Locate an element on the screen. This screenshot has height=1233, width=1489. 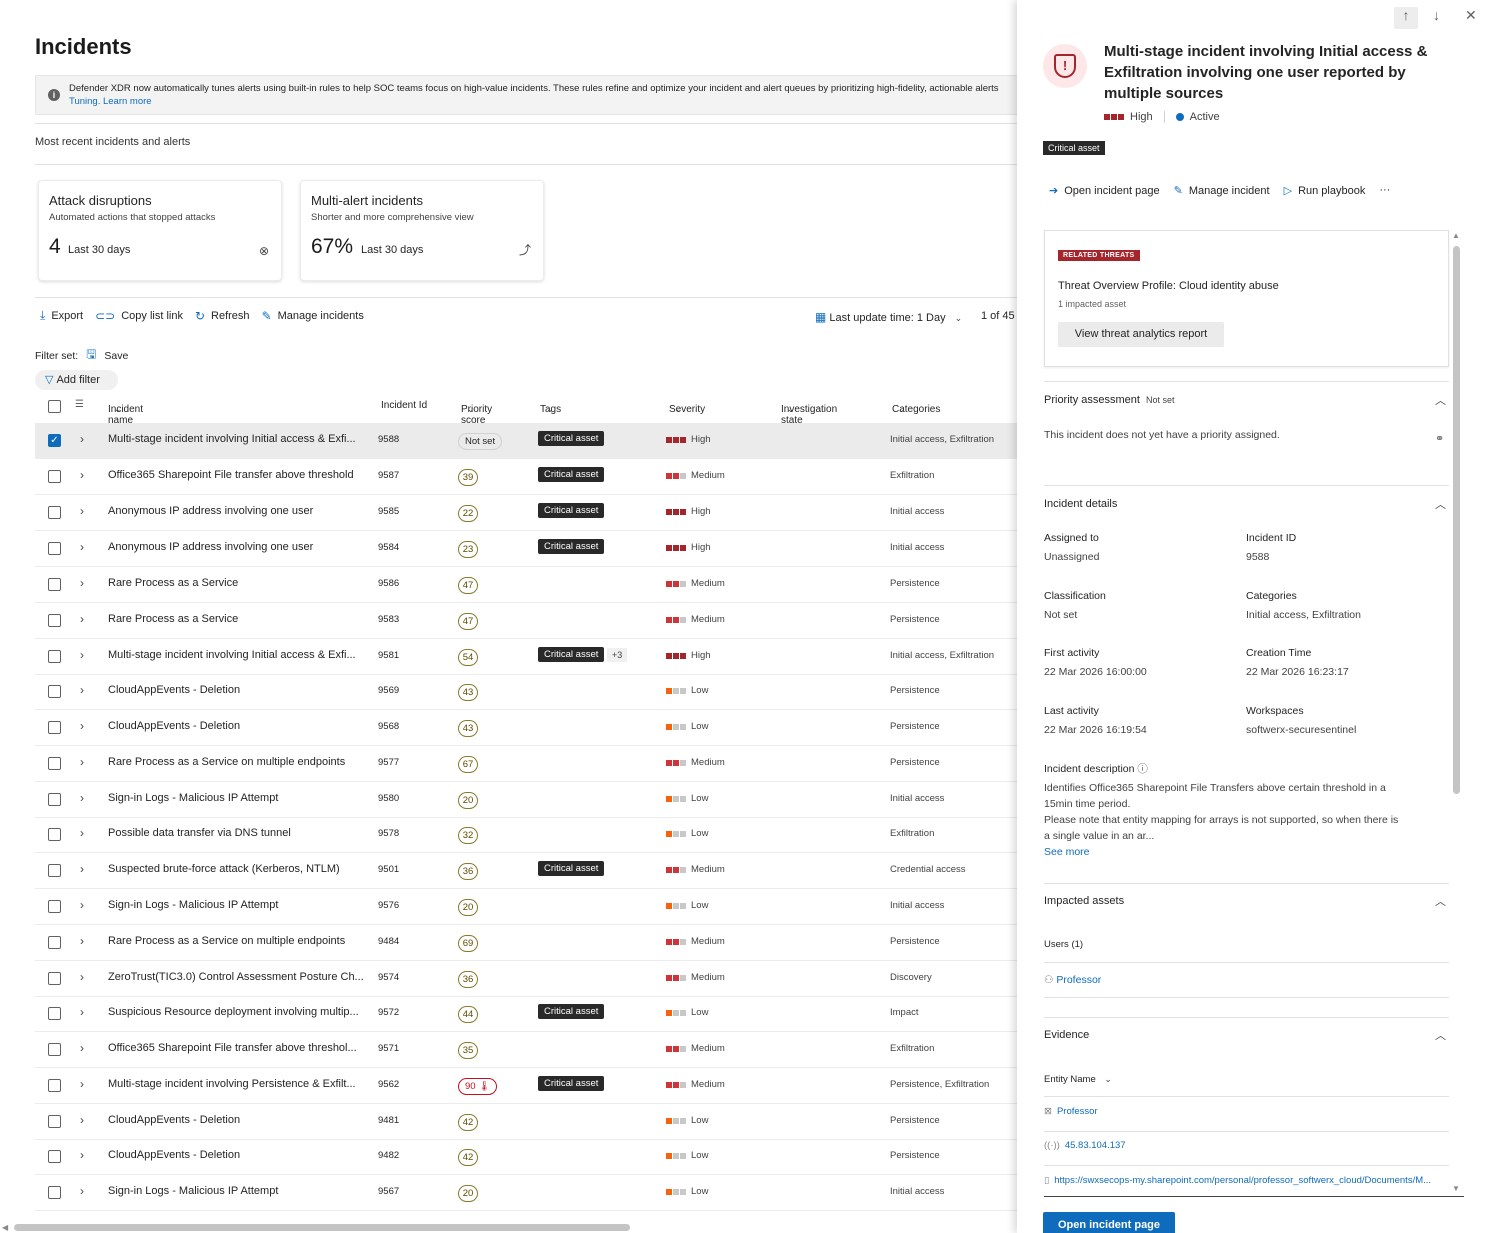
incident-name: Anonymous IP address involving one user is located at coordinates (240, 547).